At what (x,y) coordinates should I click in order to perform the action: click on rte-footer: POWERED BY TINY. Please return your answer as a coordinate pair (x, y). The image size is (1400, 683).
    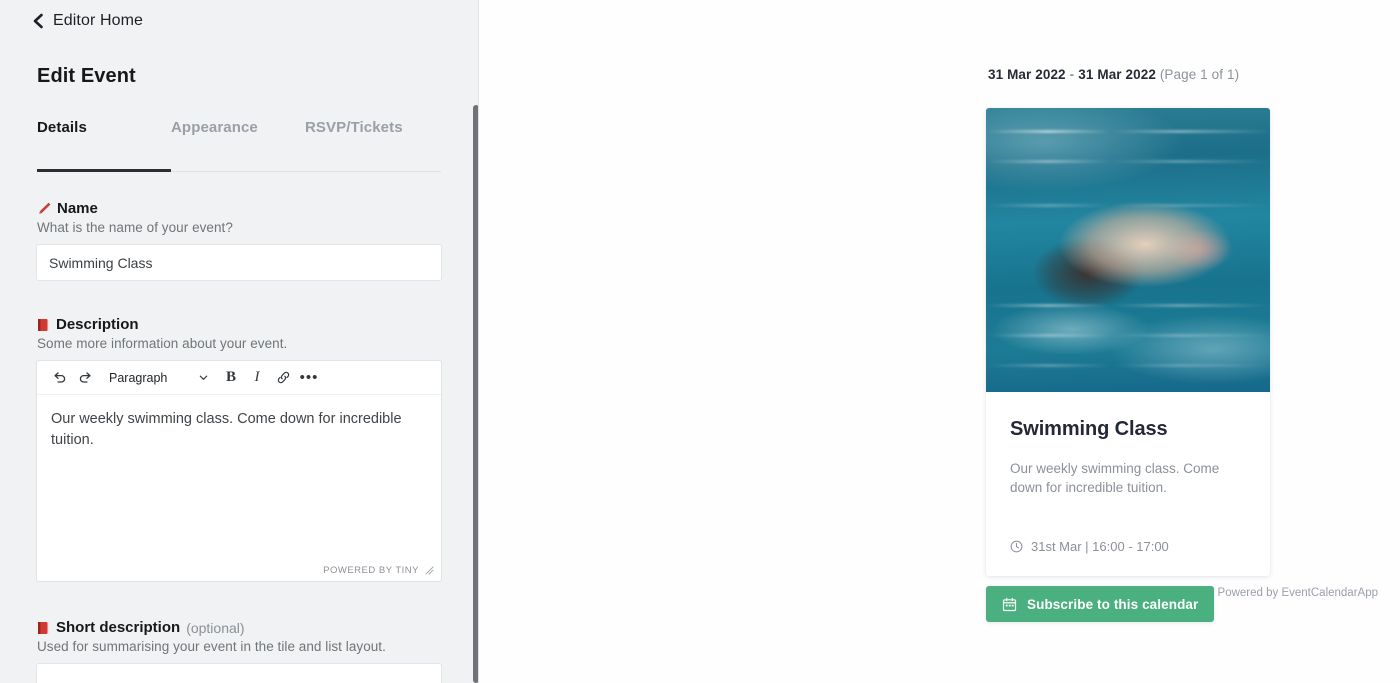
    Looking at the image, I should click on (239, 570).